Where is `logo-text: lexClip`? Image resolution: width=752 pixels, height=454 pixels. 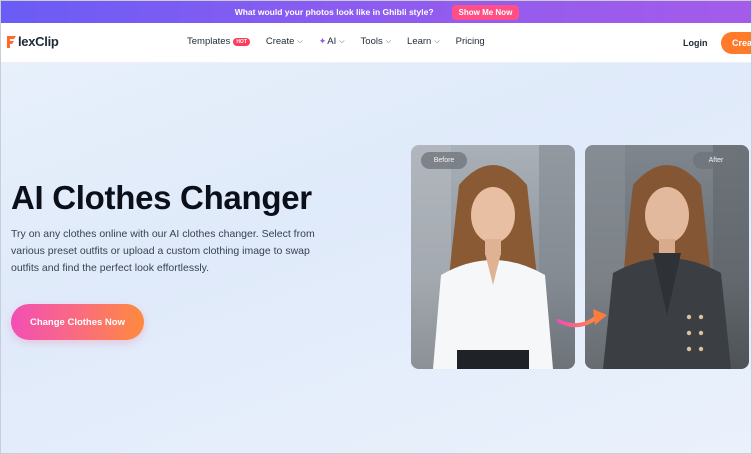 logo-text: lexClip is located at coordinates (38, 41).